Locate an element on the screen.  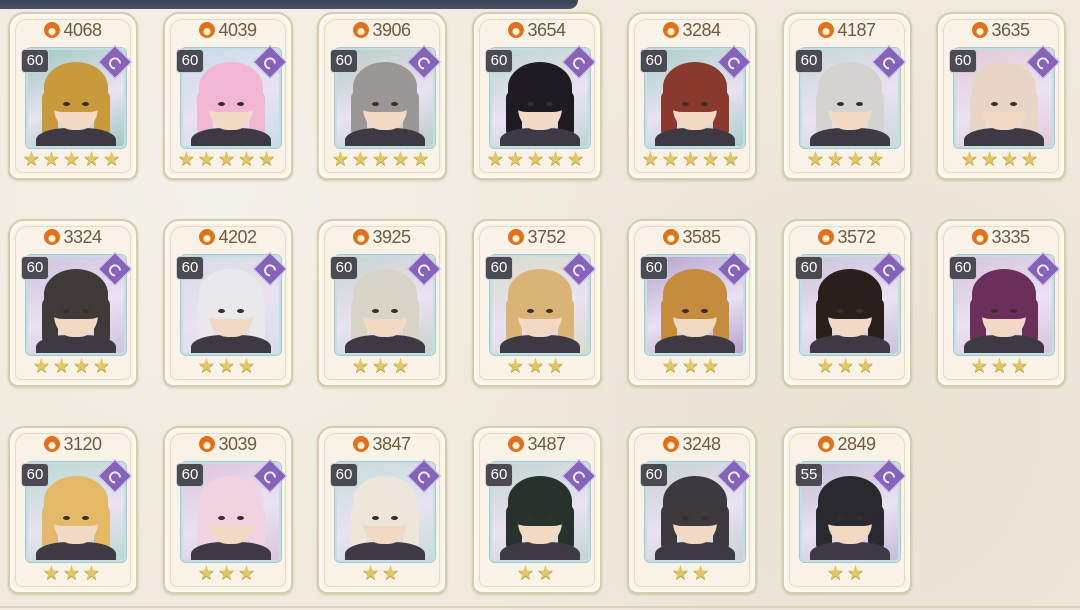
hero-card: 2849 55 ★★ is located at coordinates (847, 510).